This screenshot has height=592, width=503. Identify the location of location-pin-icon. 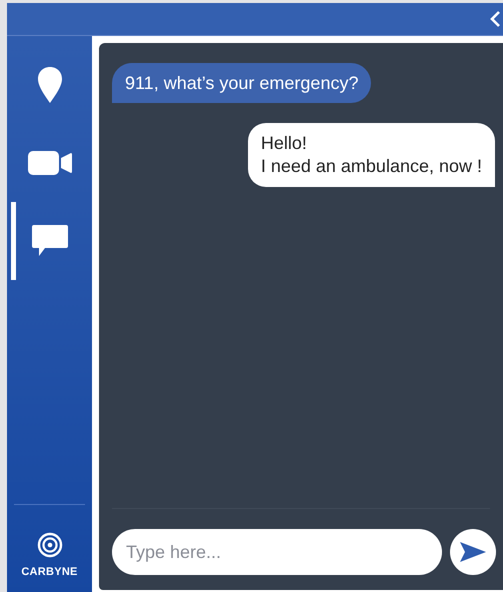
(50, 85).